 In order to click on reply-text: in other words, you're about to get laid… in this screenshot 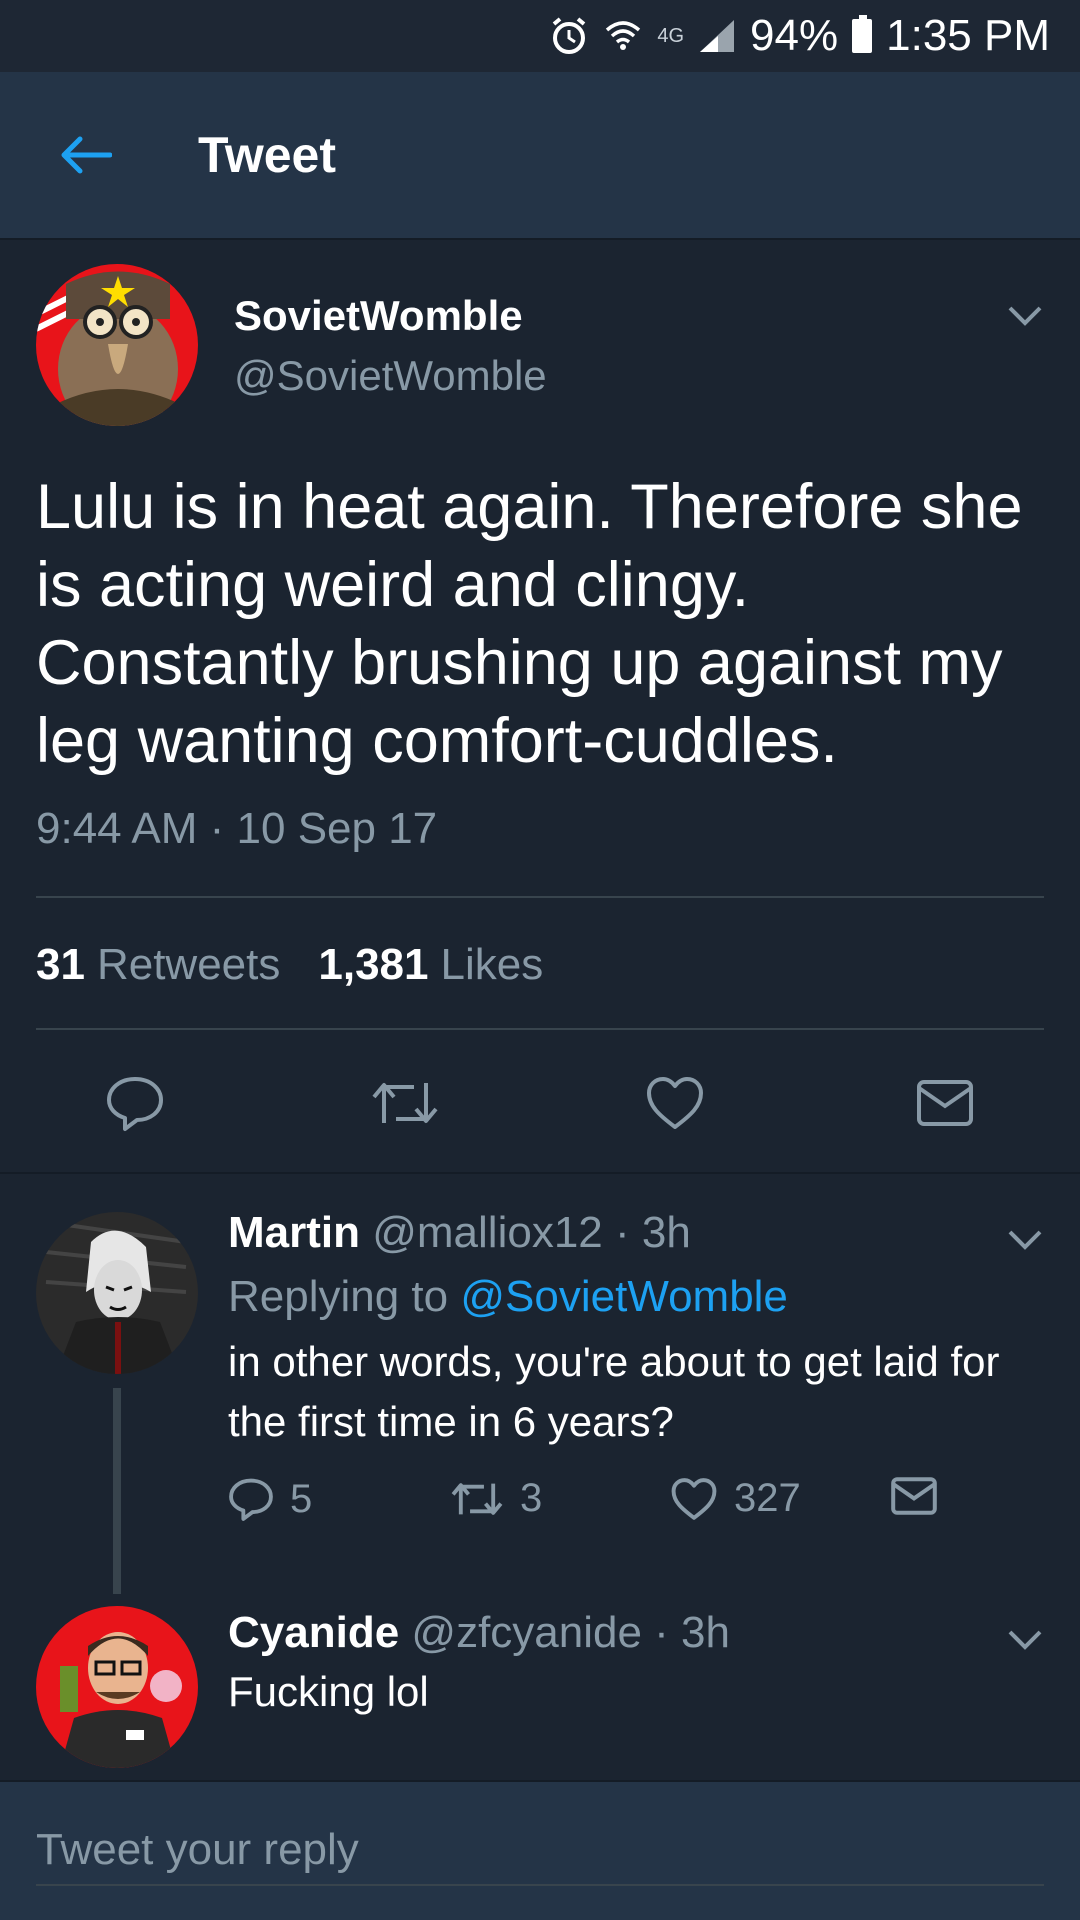, I will do `click(614, 1391)`.